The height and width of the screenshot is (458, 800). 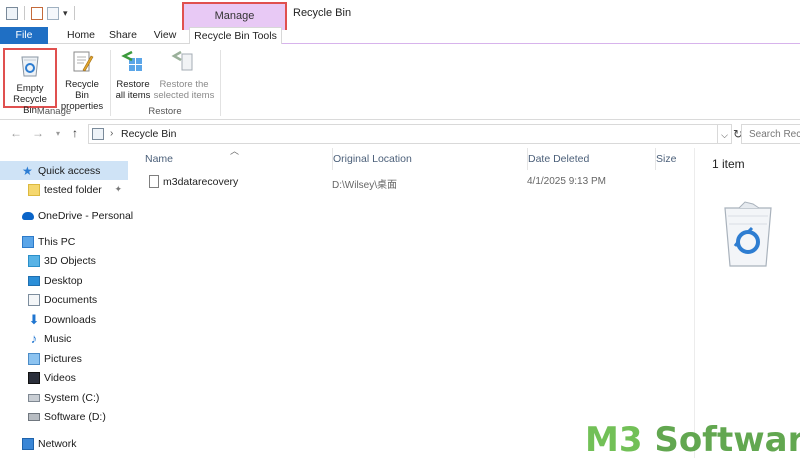 What do you see at coordinates (34, 319) in the screenshot?
I see `download-arrow-icon: ⬇` at bounding box center [34, 319].